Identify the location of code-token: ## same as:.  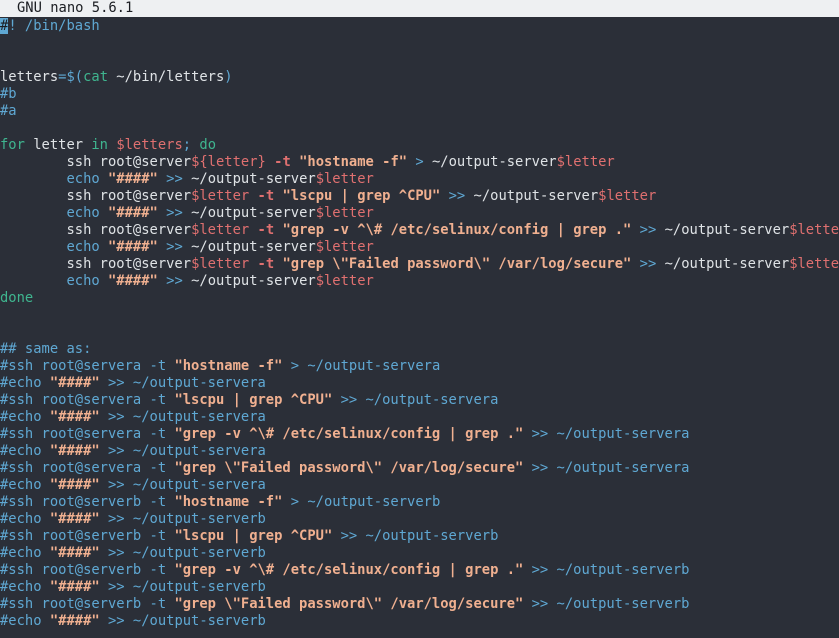
(46, 349).